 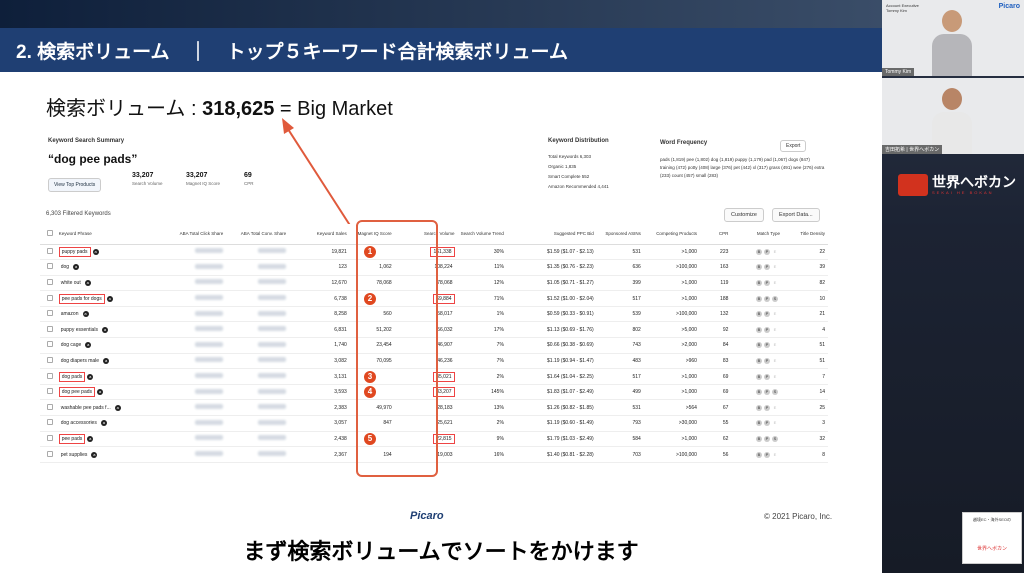 What do you see at coordinates (48, 234) in the screenshot?
I see `select-all-checkbox` at bounding box center [48, 234].